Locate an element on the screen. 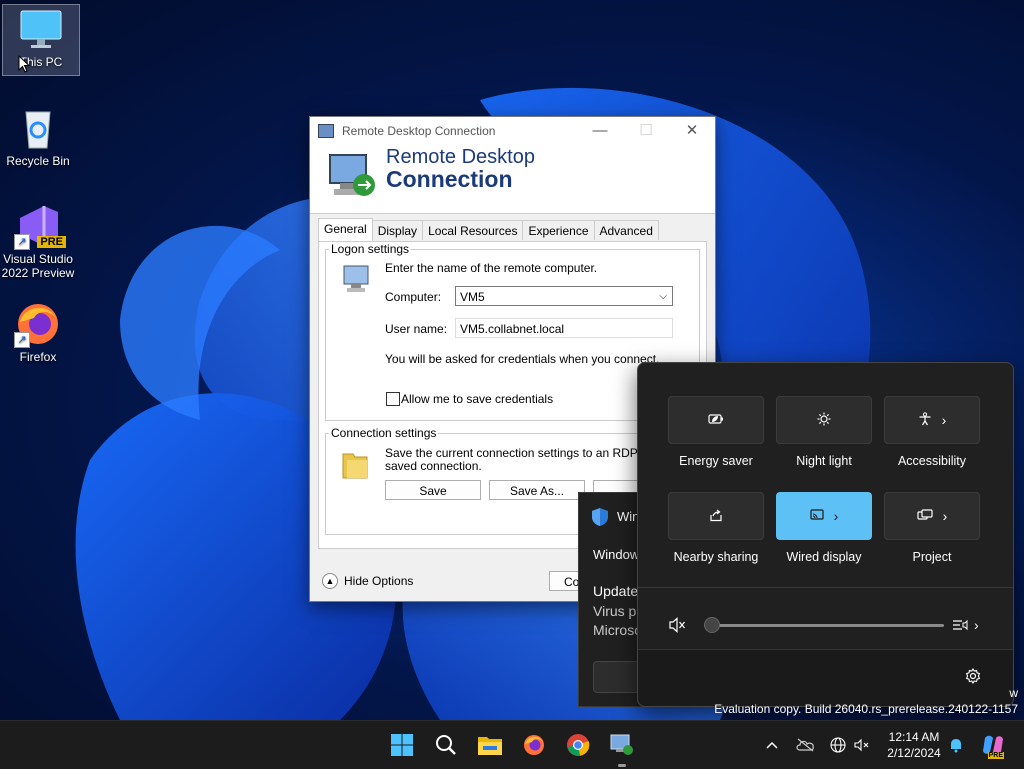 The image size is (1024, 769). energy-saver-toggle is located at coordinates (716, 420).